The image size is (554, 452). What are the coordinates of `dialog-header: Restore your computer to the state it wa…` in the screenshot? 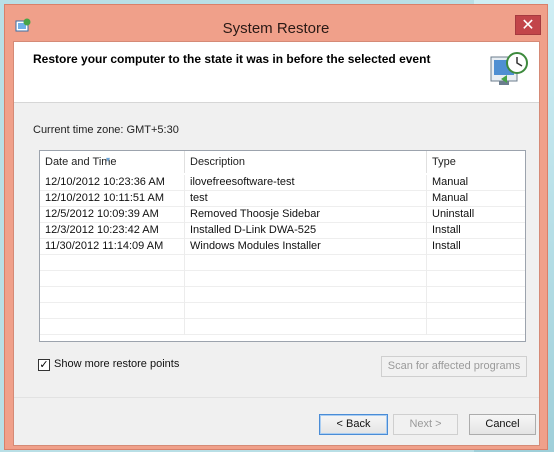 It's located at (276, 72).